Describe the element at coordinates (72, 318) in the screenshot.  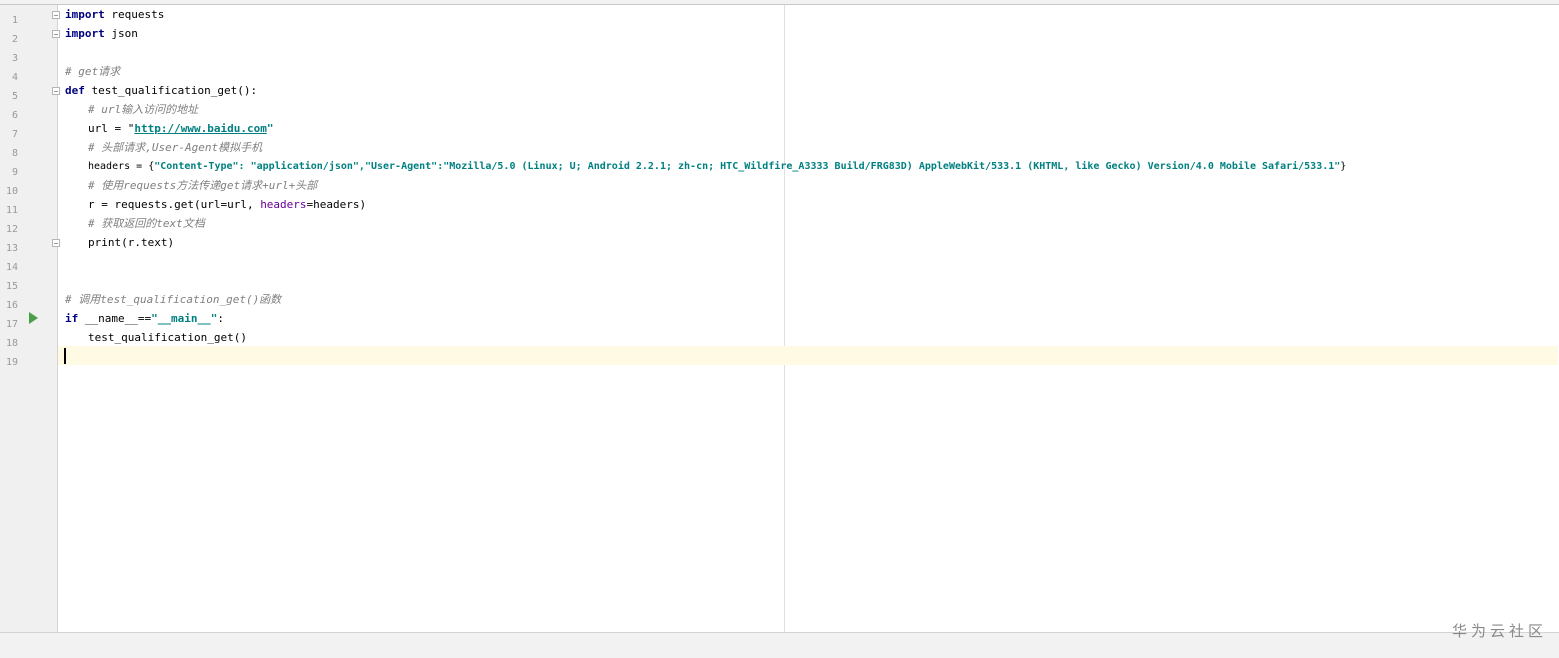
I see `keyword: if` at that location.